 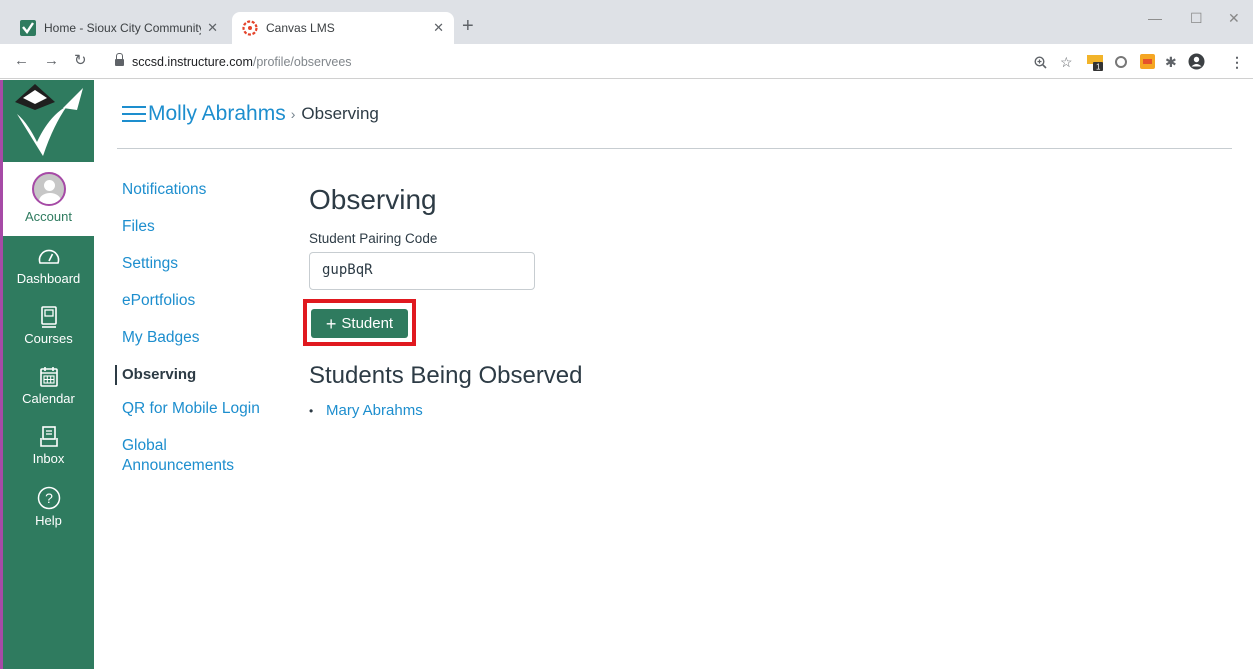 I want to click on browser-tab-home: Home - Sioux City Community Sc ✕, so click(x=119, y=28).